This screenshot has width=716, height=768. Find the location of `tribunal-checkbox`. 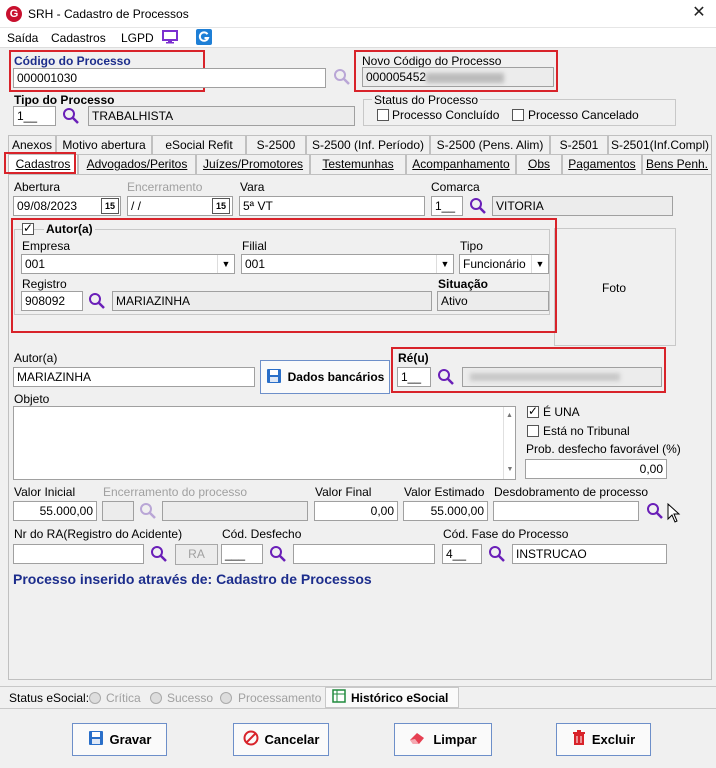

tribunal-checkbox is located at coordinates (533, 431).